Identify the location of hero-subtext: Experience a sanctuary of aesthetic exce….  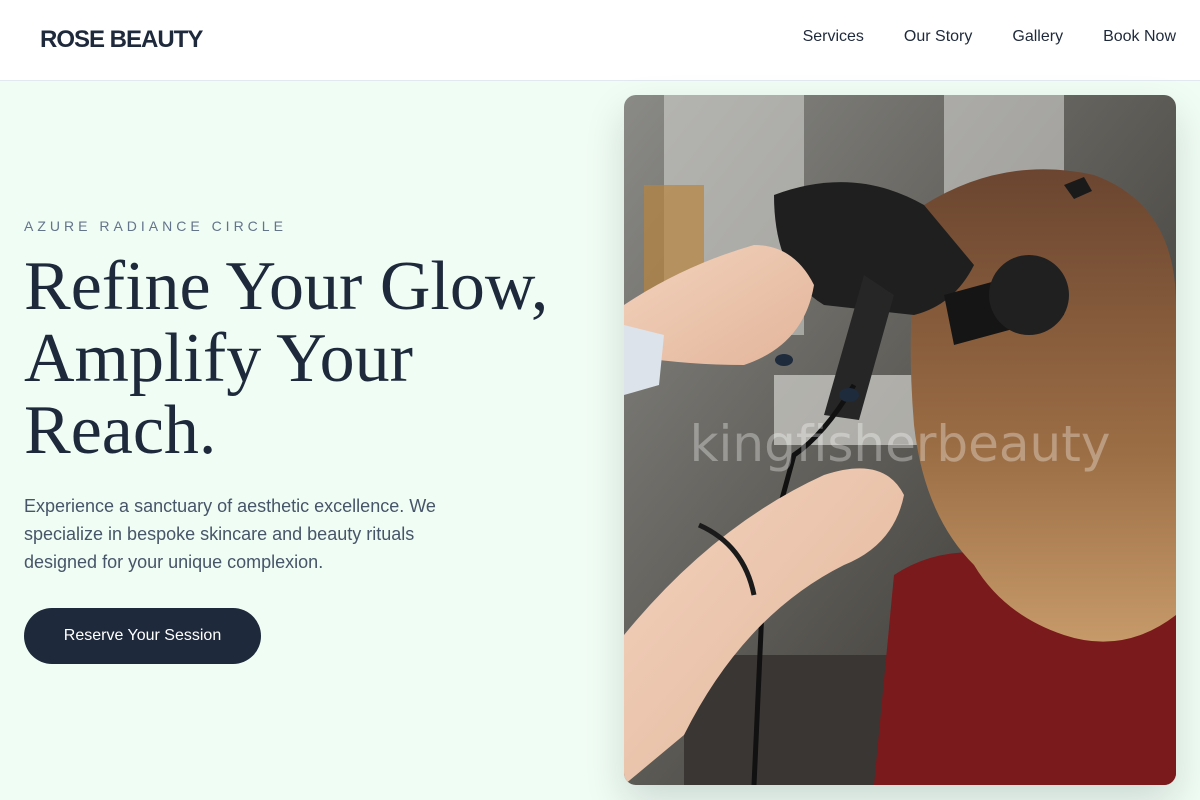
(230, 534).